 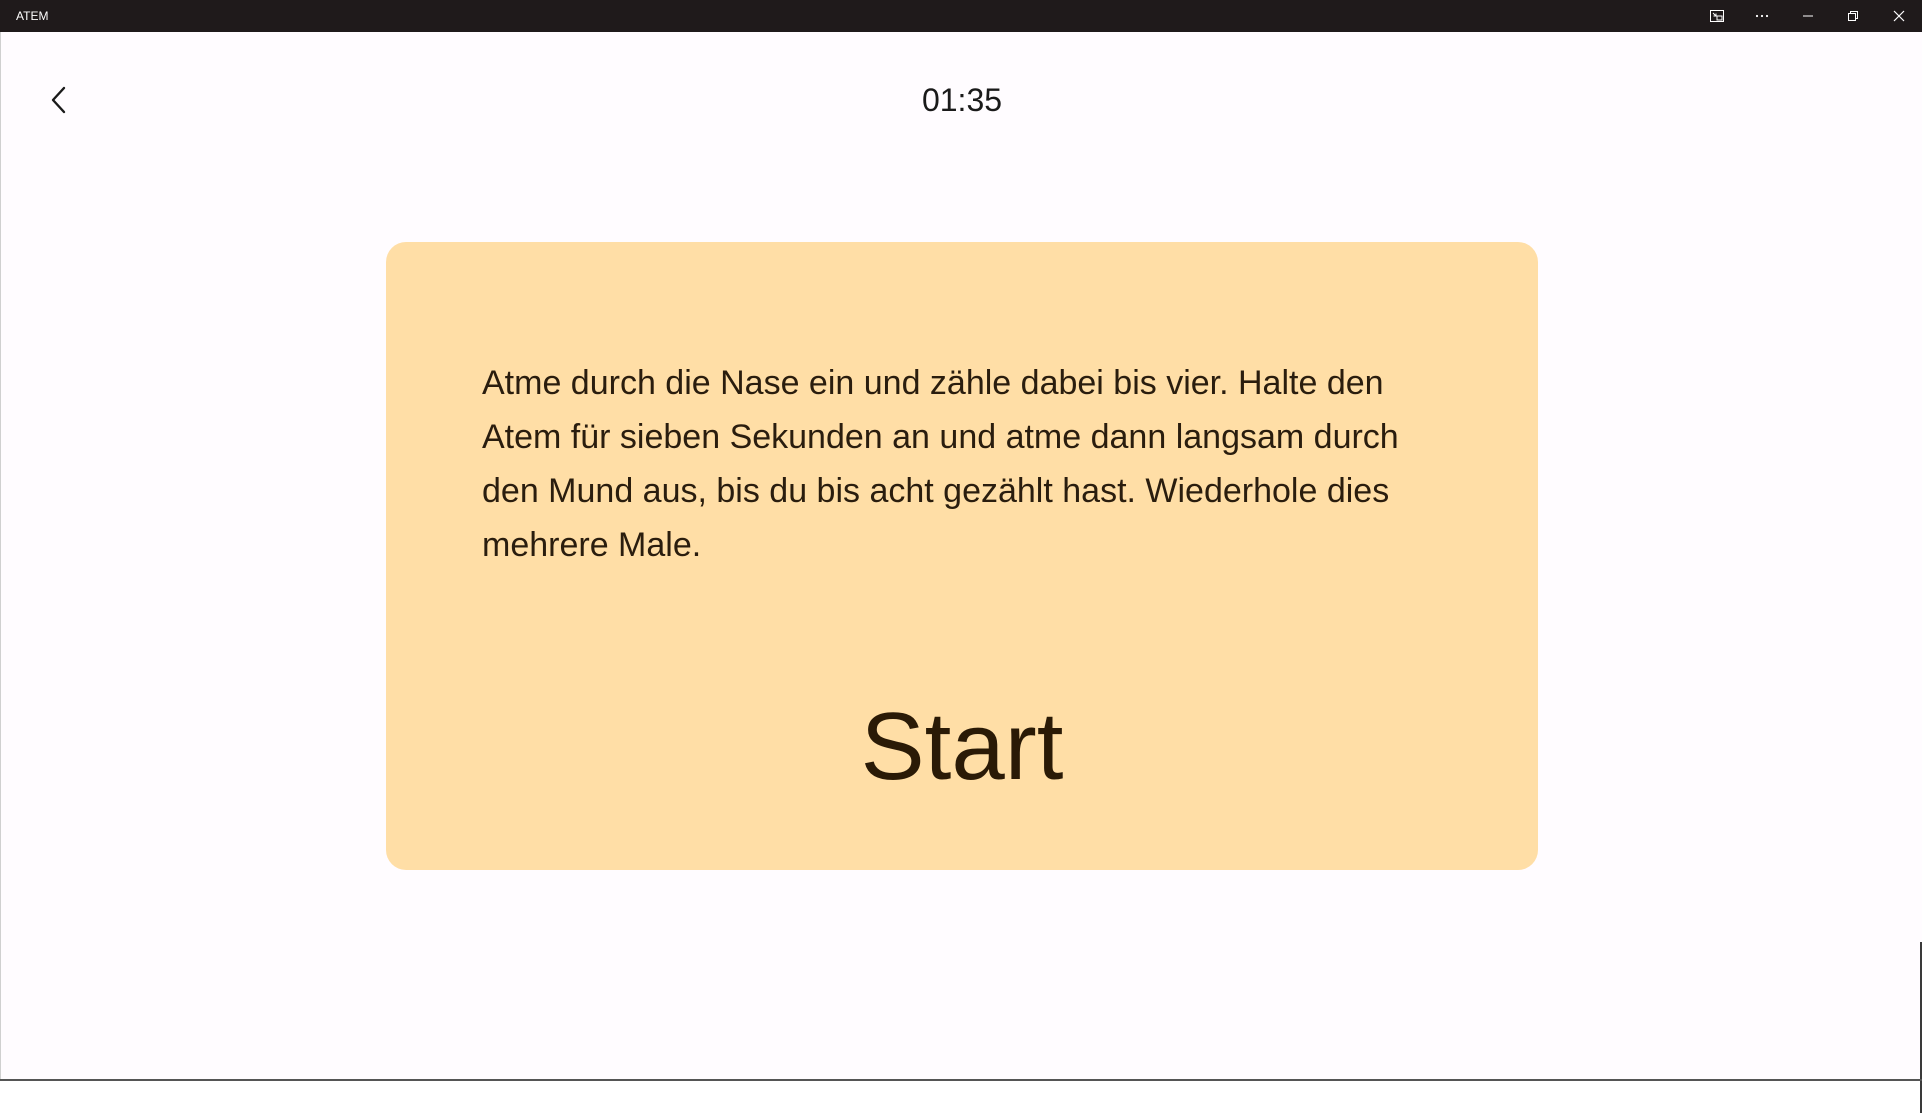 I want to click on compact-overlay-icon, so click(x=1717, y=16).